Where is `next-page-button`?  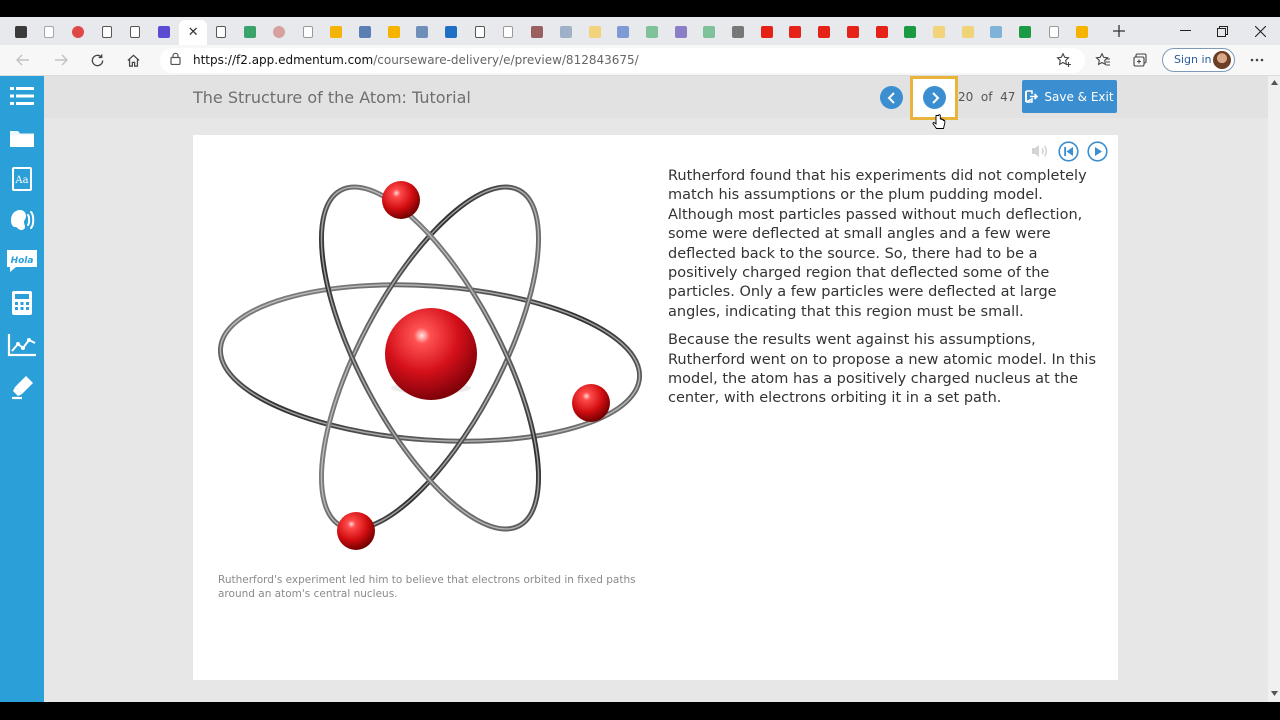
next-page-button is located at coordinates (934, 97).